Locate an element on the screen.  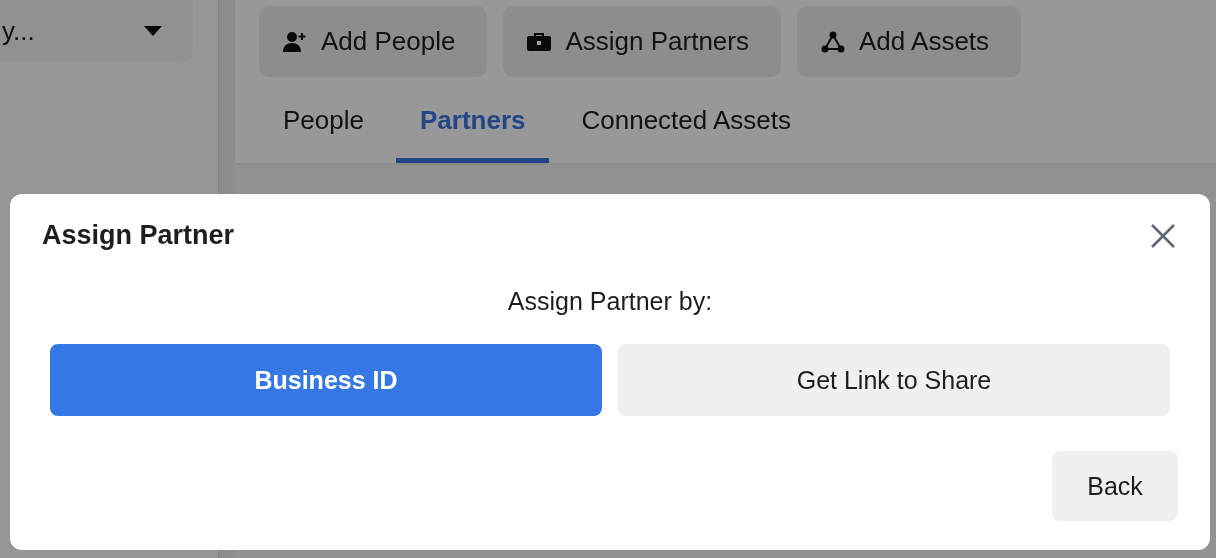
option-button: Business ID is located at coordinates (326, 380).